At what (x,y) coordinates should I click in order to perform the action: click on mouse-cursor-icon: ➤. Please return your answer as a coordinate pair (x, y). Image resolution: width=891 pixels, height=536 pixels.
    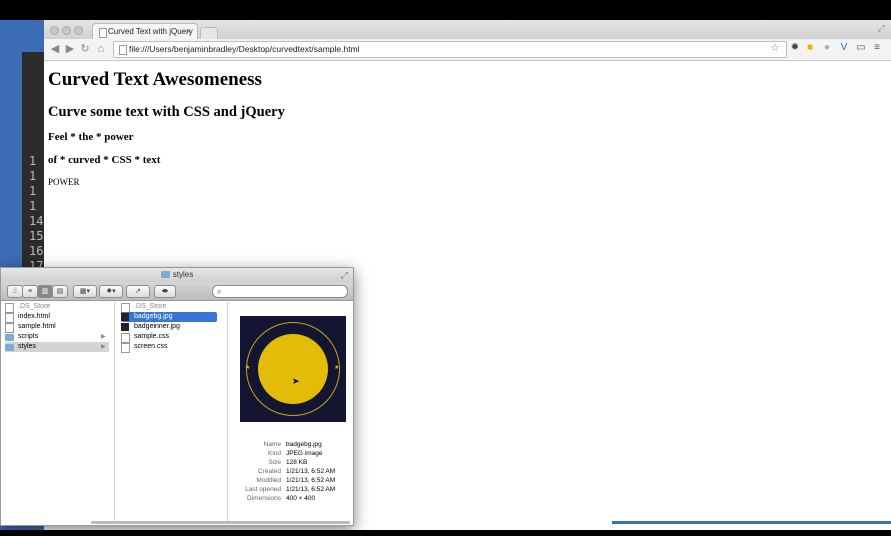
    Looking at the image, I should click on (296, 381).